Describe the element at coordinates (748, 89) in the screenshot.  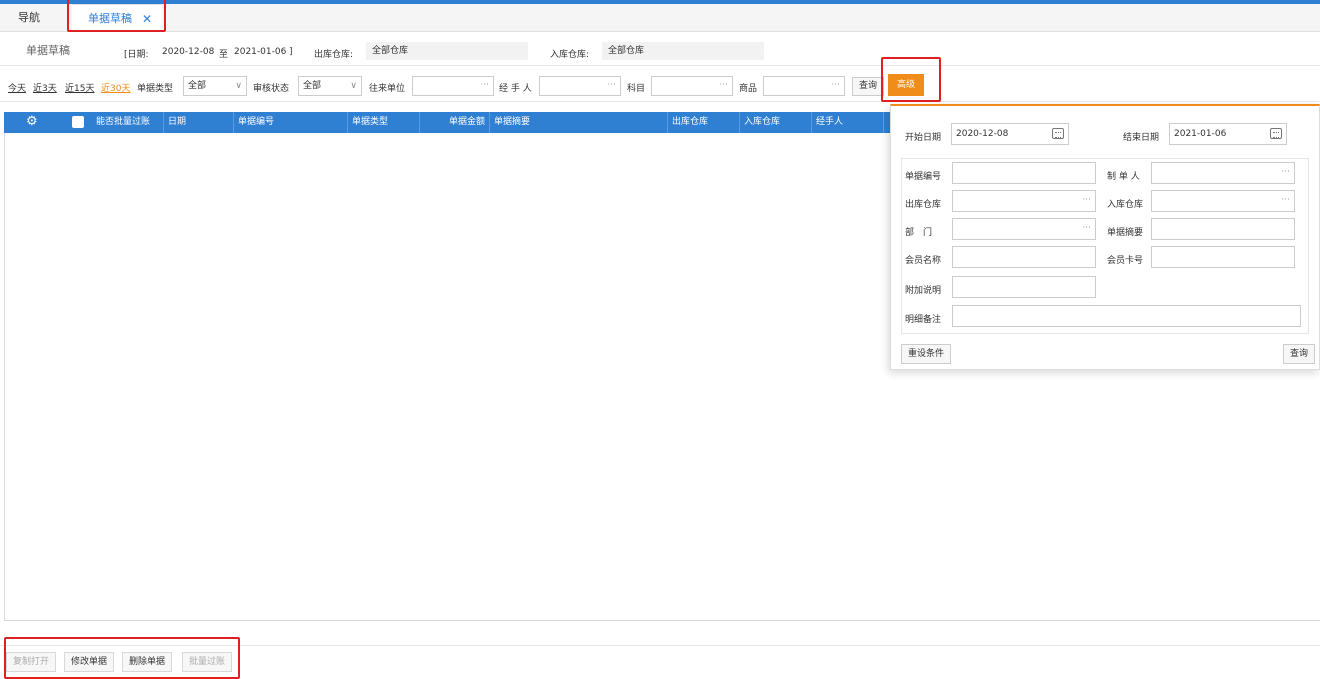
I see `product-label: 商品` at that location.